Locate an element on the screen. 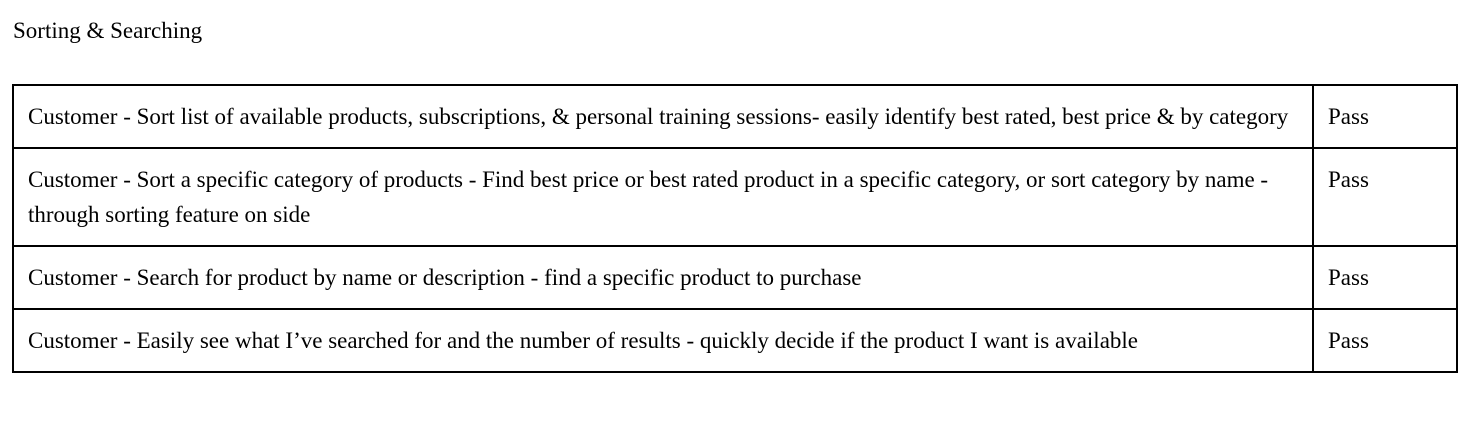 The width and height of the screenshot is (1482, 432). section-heading: Sorting & Searching is located at coordinates (108, 30).